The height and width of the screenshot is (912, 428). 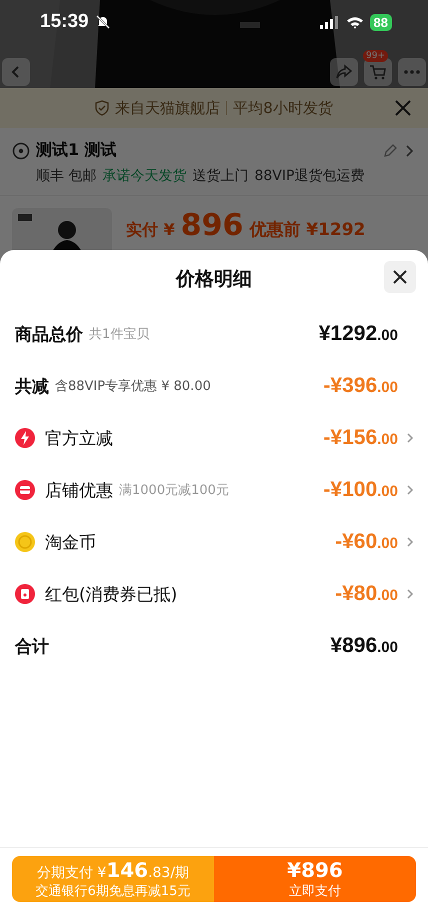 What do you see at coordinates (355, 22) in the screenshot?
I see `wifi-icon` at bounding box center [355, 22].